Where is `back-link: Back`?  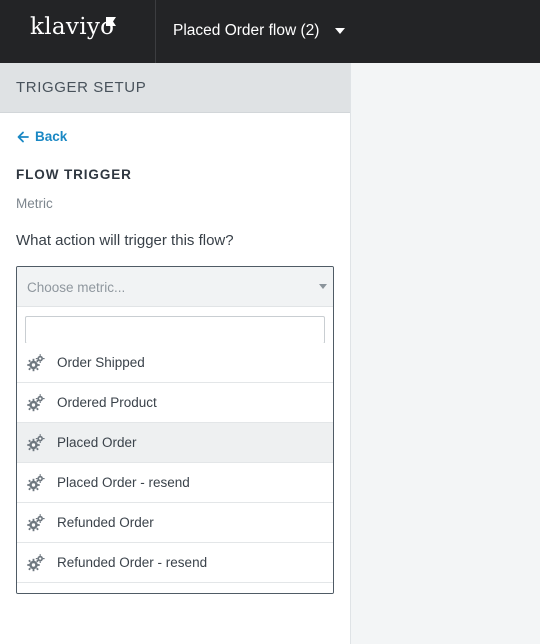
back-link: Back is located at coordinates (42, 136).